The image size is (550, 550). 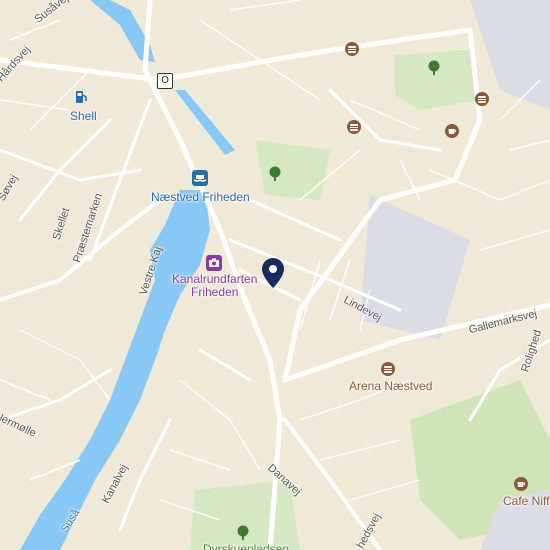 What do you see at coordinates (390, 386) in the screenshot?
I see `poi-label-arena: Arena Næstved` at bounding box center [390, 386].